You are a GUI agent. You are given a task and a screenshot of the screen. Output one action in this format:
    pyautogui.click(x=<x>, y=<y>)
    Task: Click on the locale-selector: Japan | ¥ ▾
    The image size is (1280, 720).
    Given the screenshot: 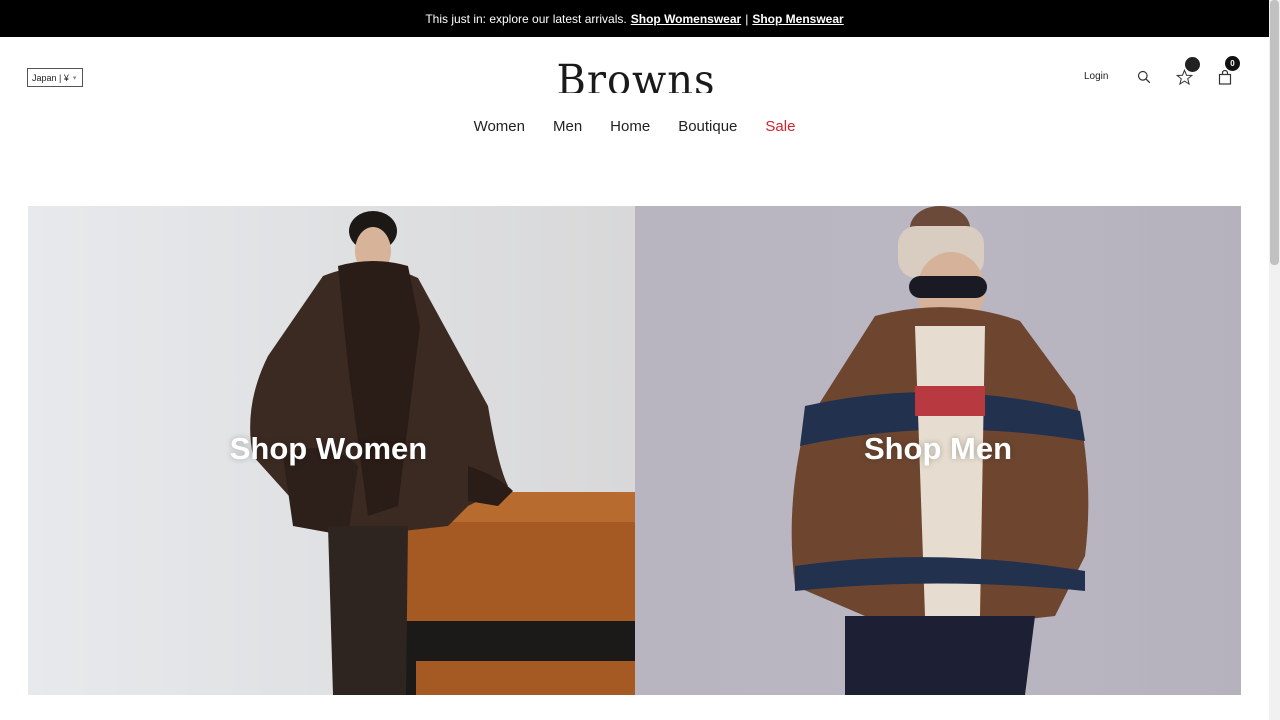 What is the action you would take?
    pyautogui.click(x=55, y=77)
    